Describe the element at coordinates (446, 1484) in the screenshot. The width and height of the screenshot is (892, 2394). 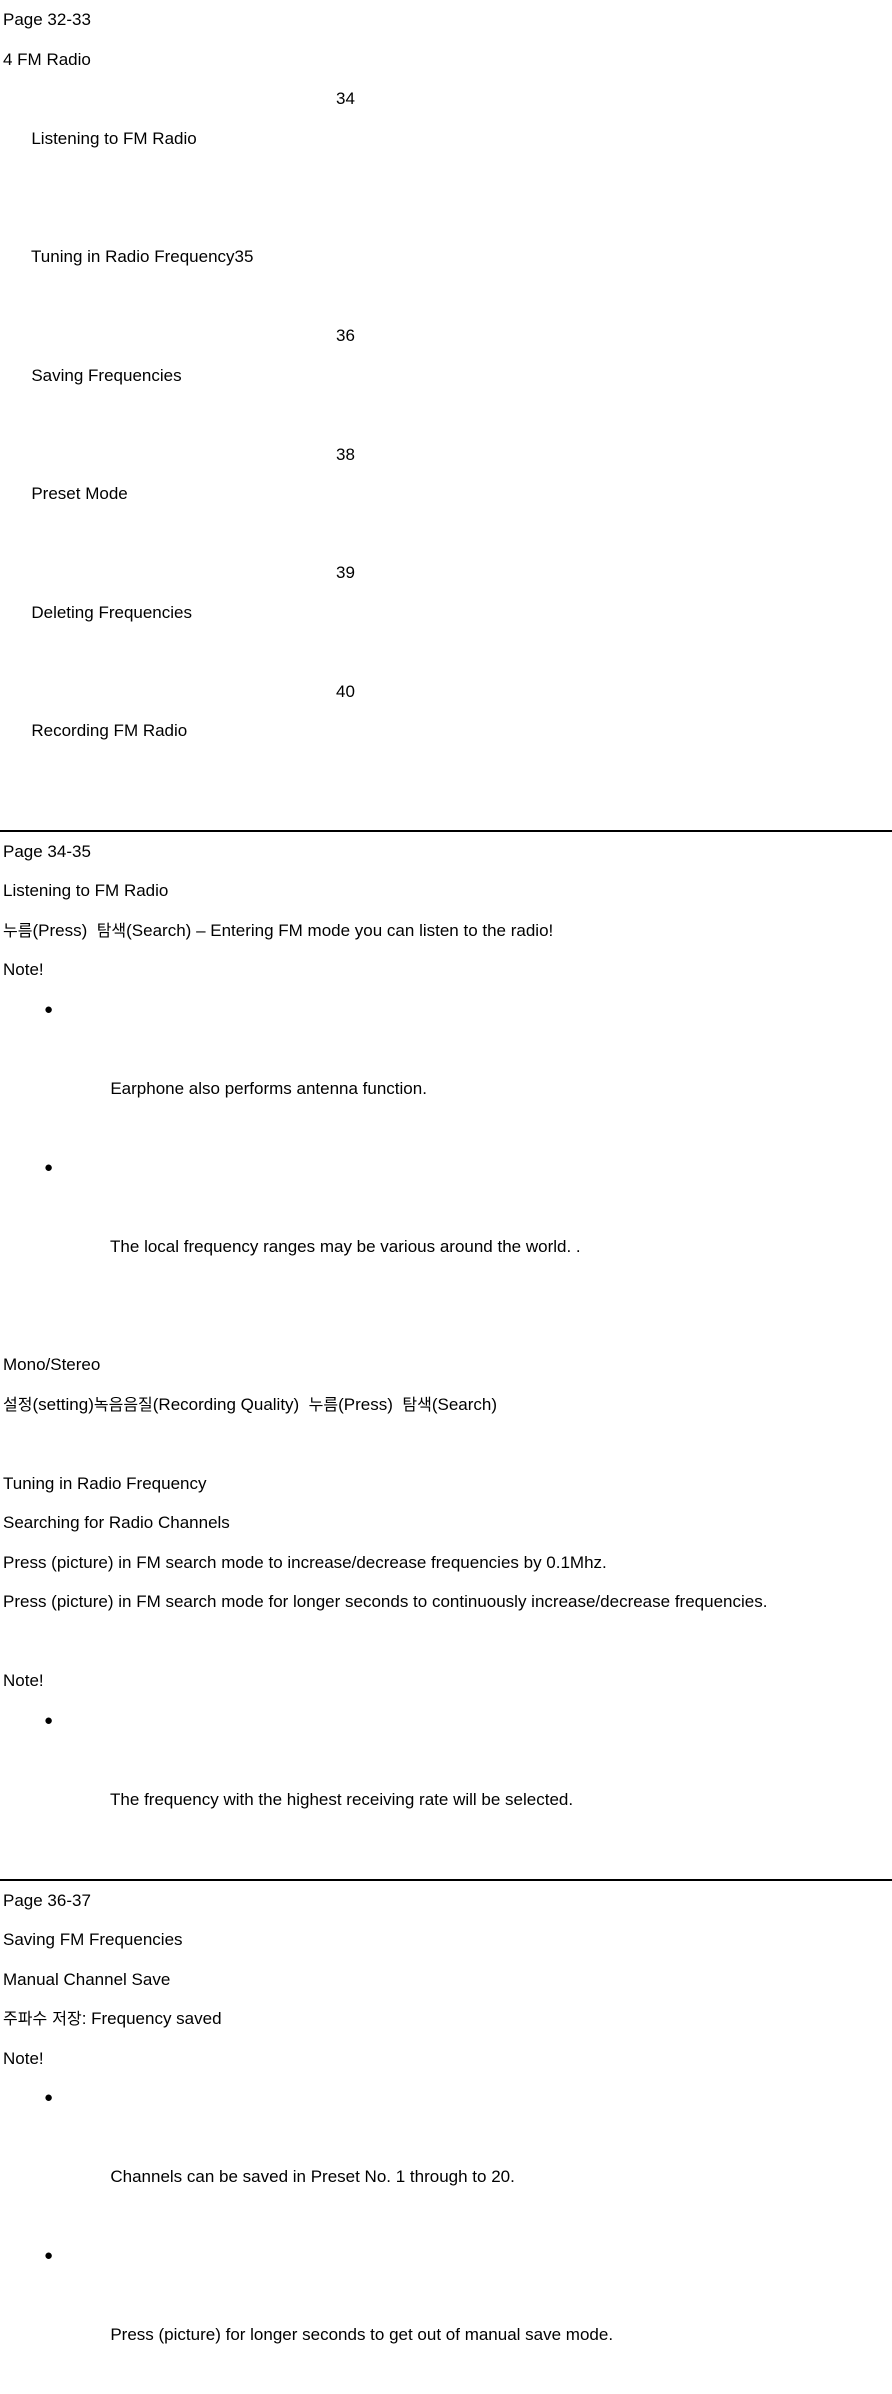
I see `heading-tuning-in-radio-frequency: Tuning in Radio Frequency` at that location.